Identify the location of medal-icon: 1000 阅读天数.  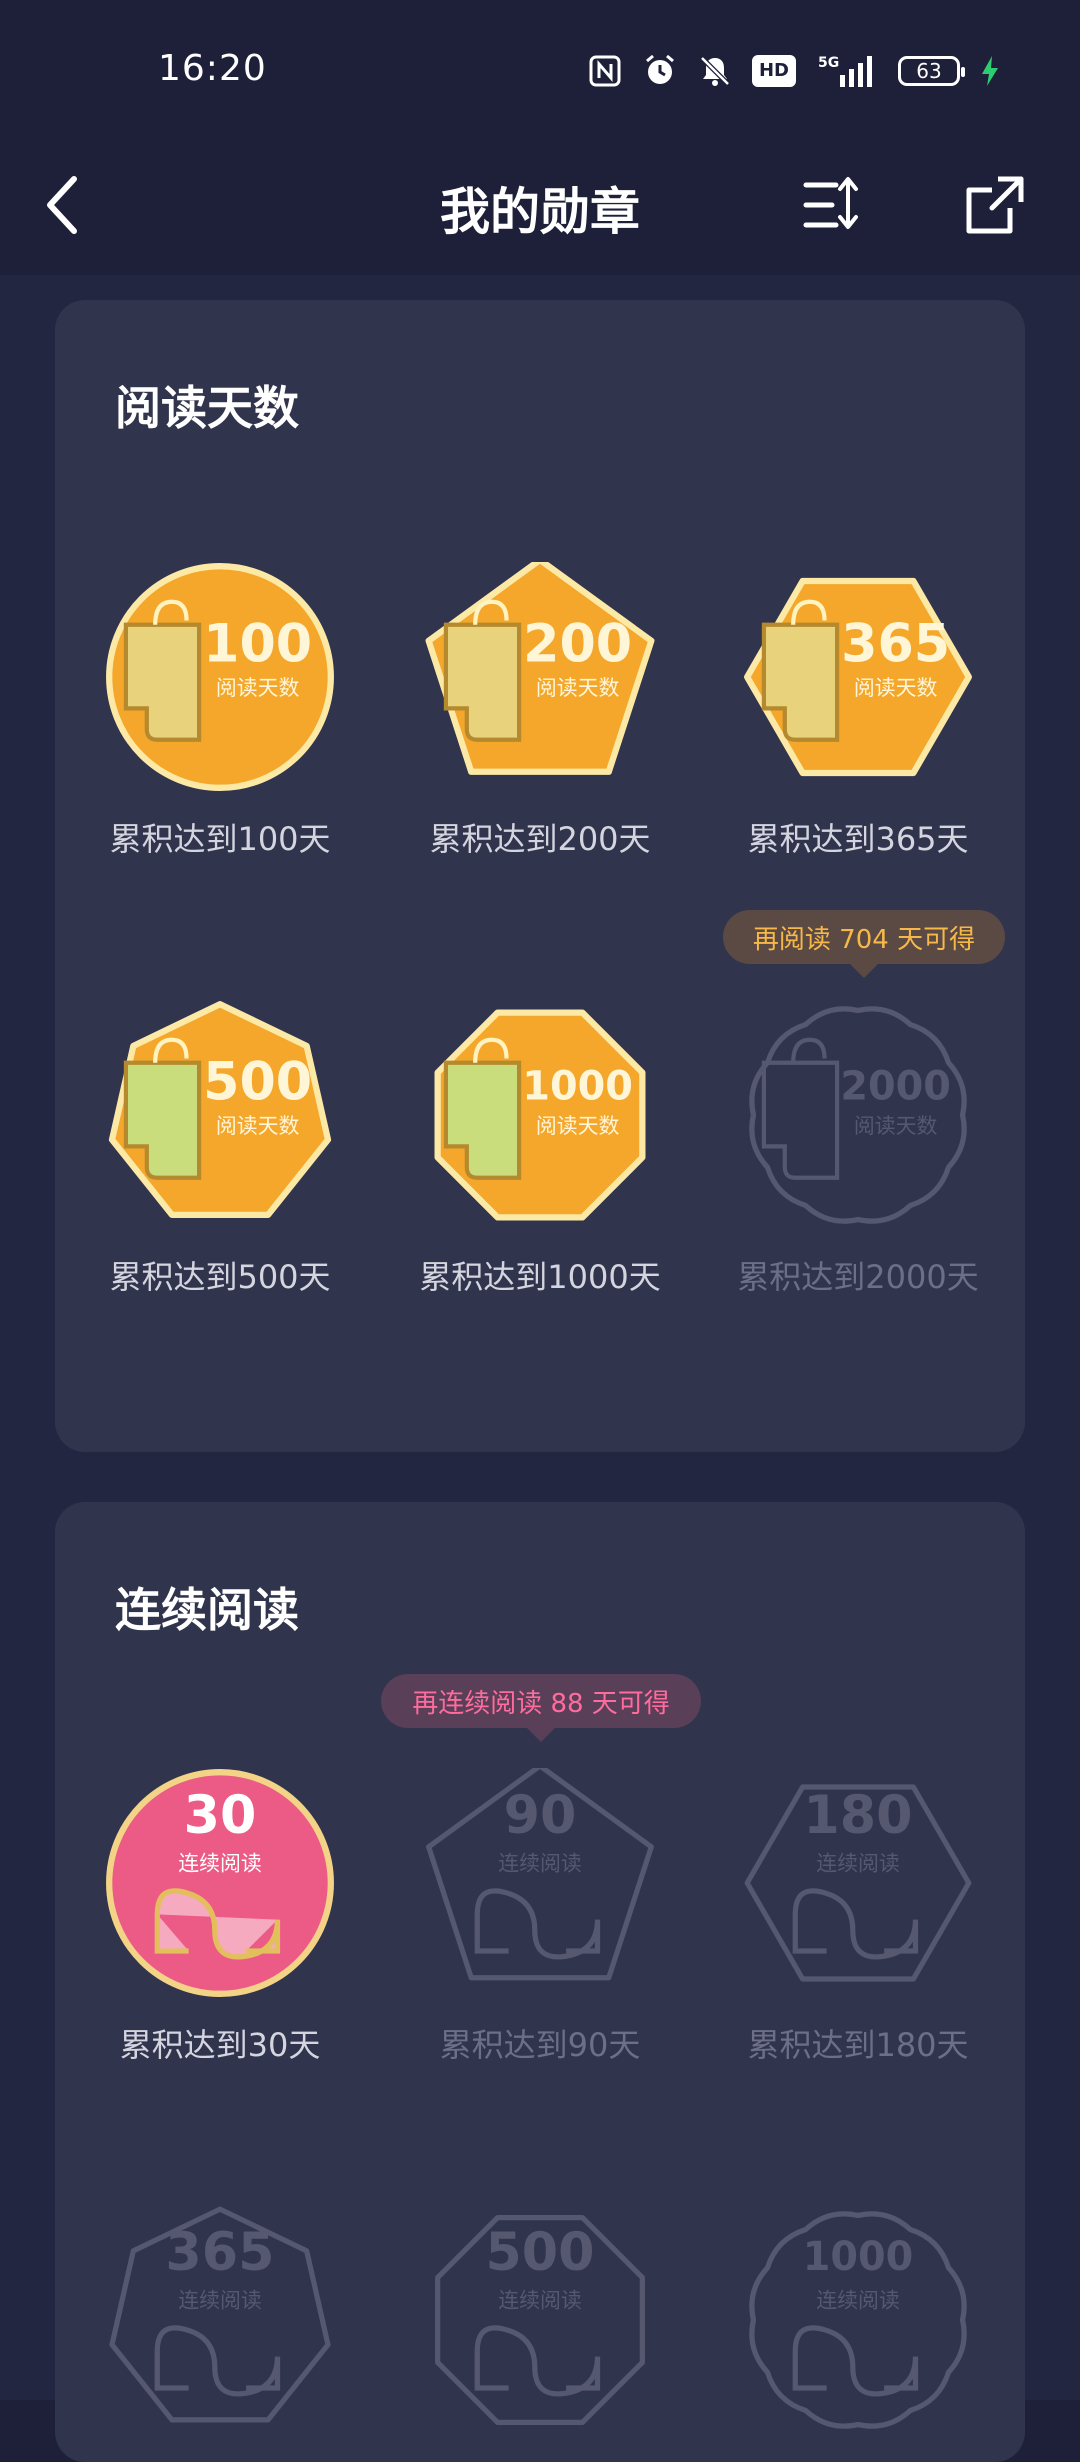
(540, 1115).